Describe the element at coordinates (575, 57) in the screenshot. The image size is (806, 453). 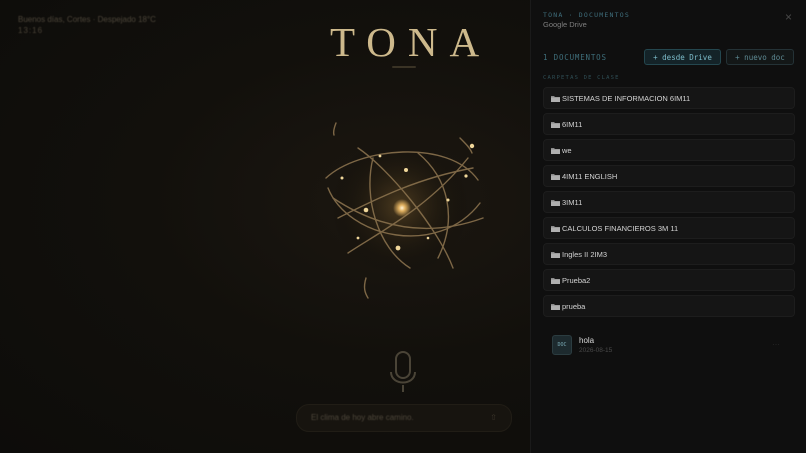
I see `documents-count: 1 DOCUMENTOS` at that location.